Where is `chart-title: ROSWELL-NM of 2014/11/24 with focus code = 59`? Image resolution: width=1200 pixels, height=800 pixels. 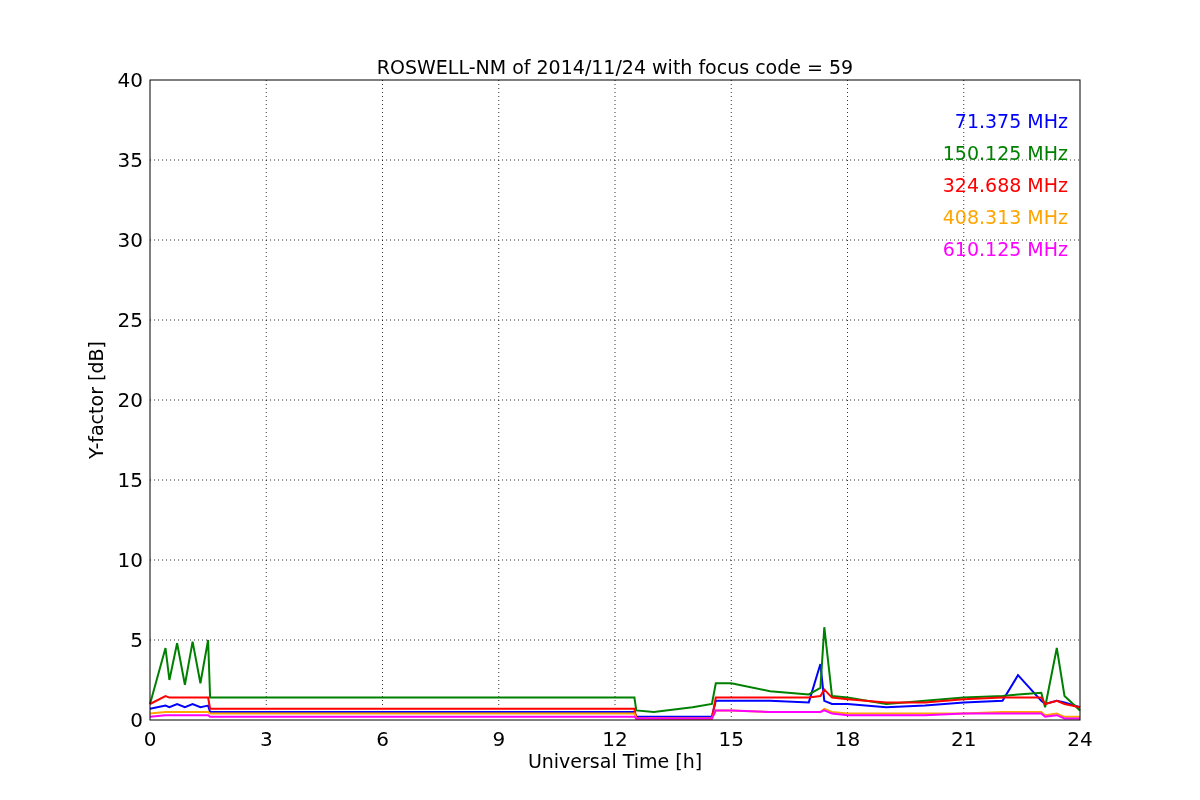 chart-title: ROSWELL-NM of 2014/11/24 with focus code = 59 is located at coordinates (615, 67).